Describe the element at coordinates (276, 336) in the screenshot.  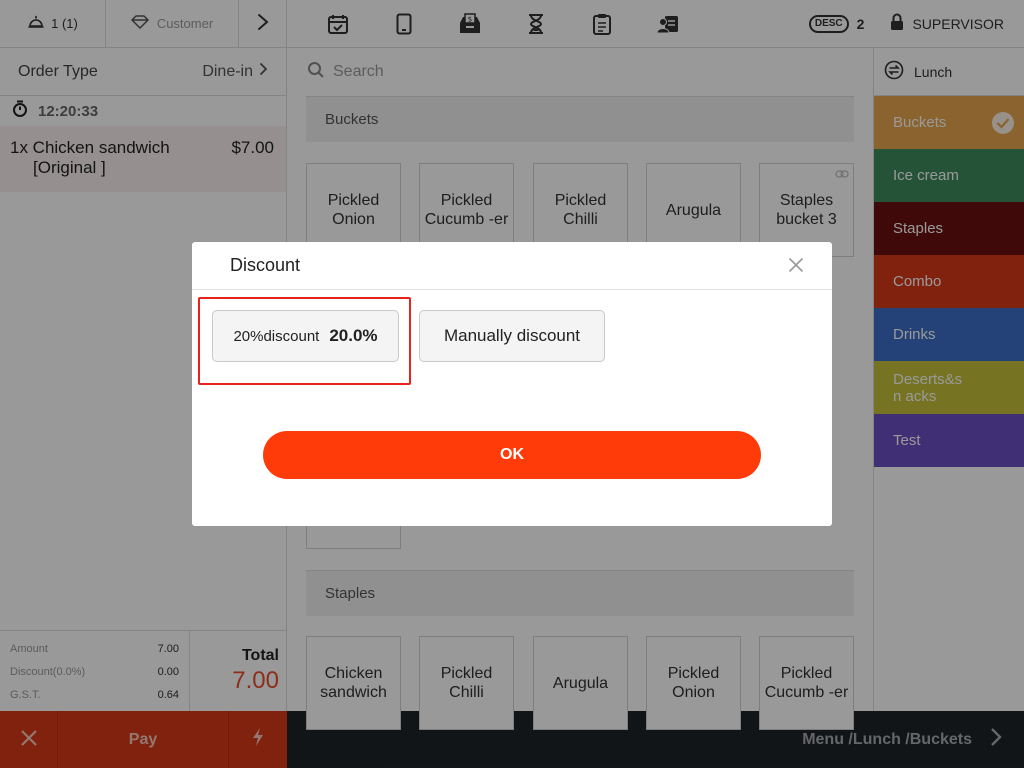
I see `discount-option-name: 20%discount` at that location.